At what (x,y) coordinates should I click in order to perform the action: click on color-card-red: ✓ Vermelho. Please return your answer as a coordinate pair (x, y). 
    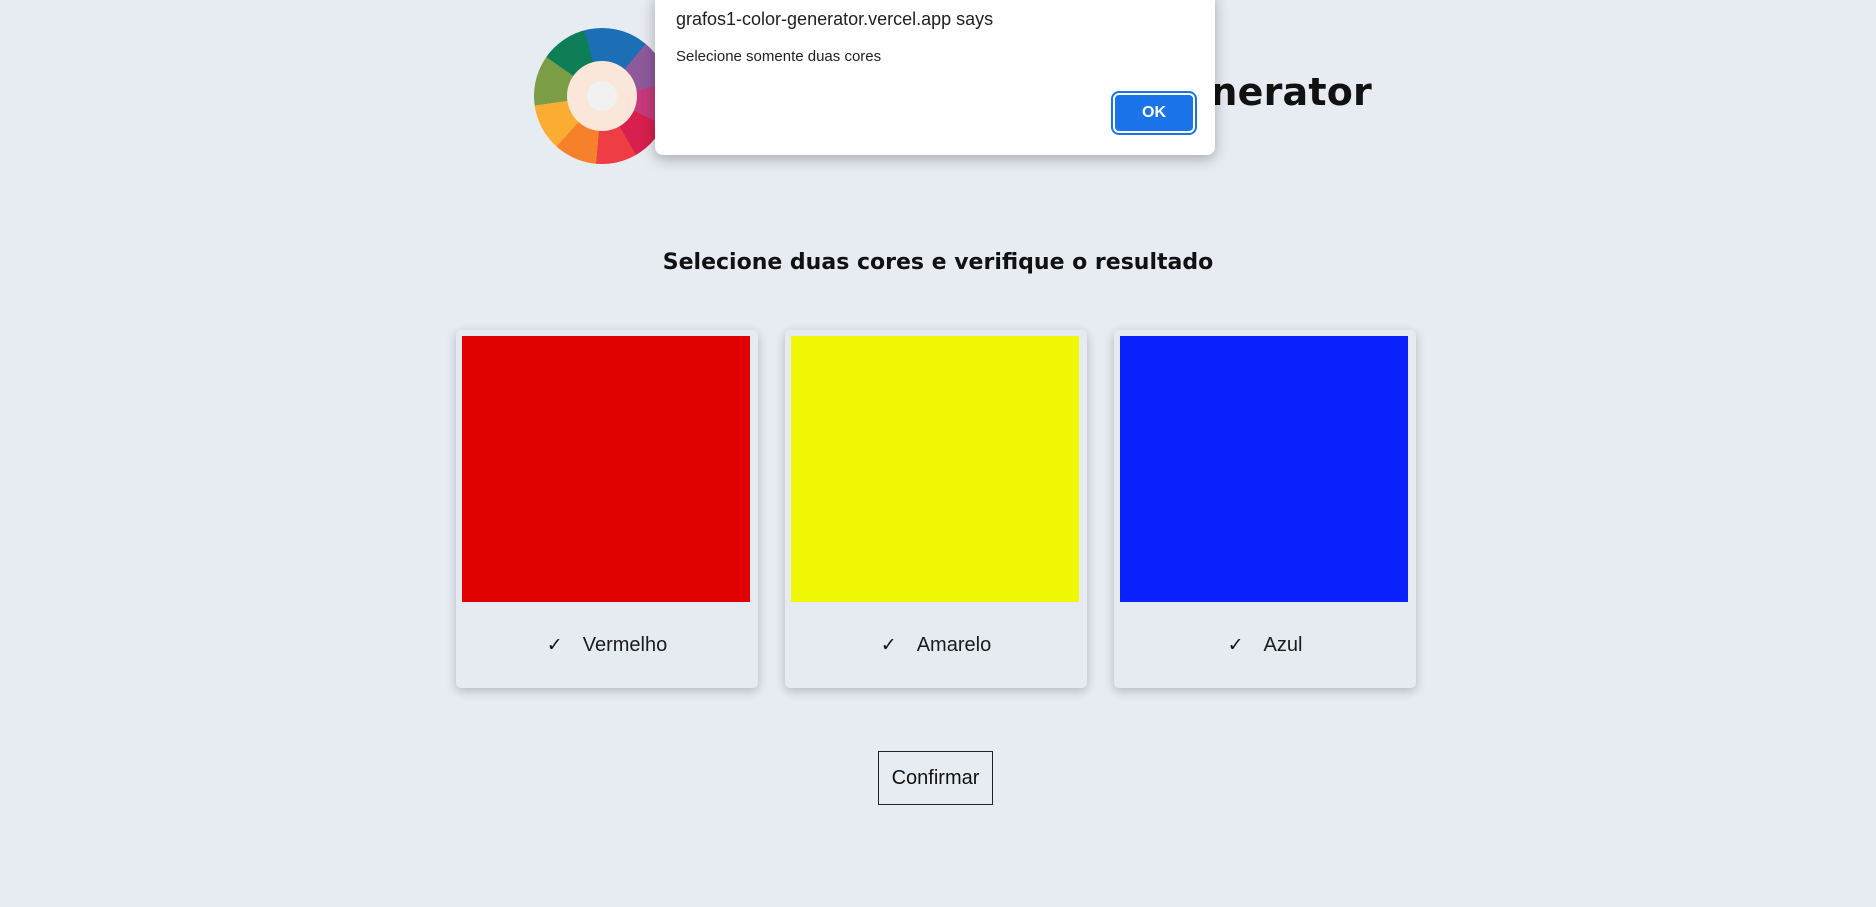
    Looking at the image, I should click on (607, 509).